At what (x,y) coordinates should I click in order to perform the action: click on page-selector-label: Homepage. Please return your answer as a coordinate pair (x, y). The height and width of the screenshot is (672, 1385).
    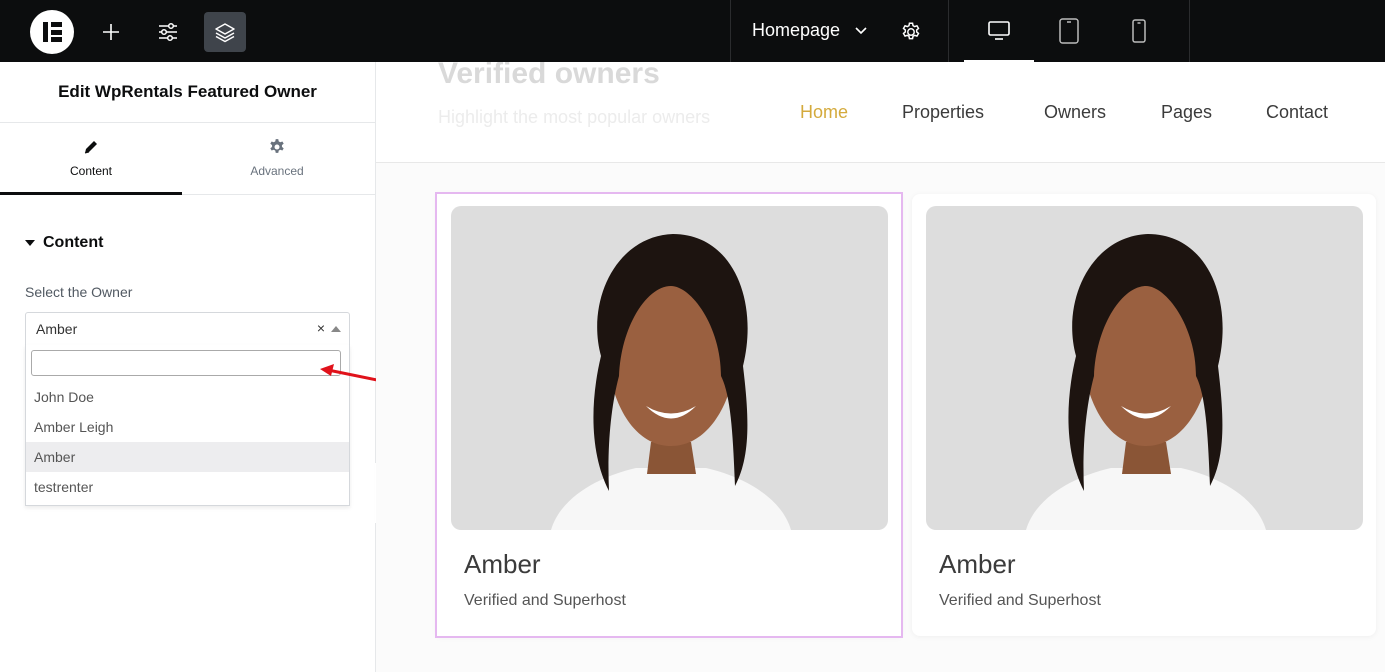
    Looking at the image, I should click on (796, 30).